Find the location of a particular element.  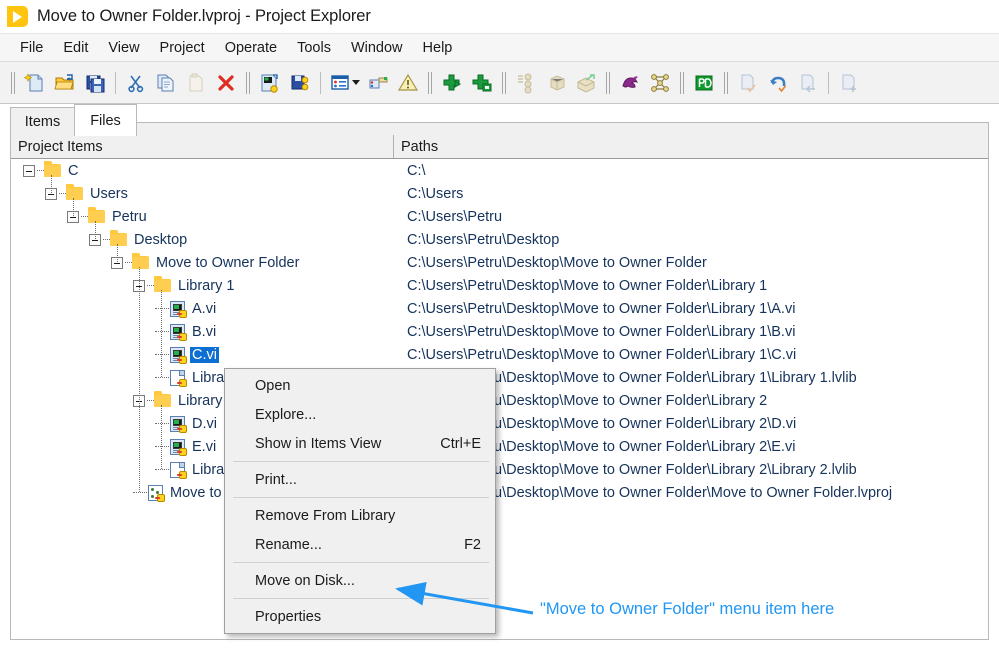

tree-node: Users is located at coordinates (87, 193).